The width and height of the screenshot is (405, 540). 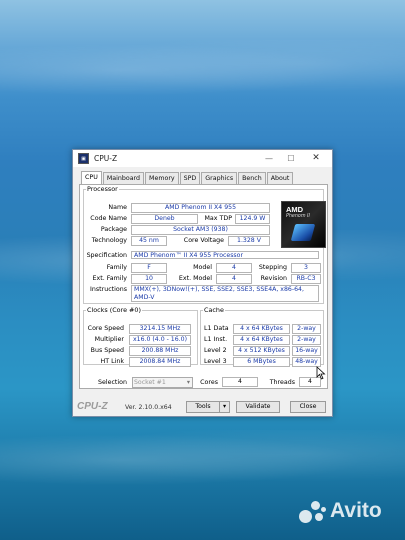 What do you see at coordinates (306, 268) in the screenshot?
I see `stepping-value: 3` at bounding box center [306, 268].